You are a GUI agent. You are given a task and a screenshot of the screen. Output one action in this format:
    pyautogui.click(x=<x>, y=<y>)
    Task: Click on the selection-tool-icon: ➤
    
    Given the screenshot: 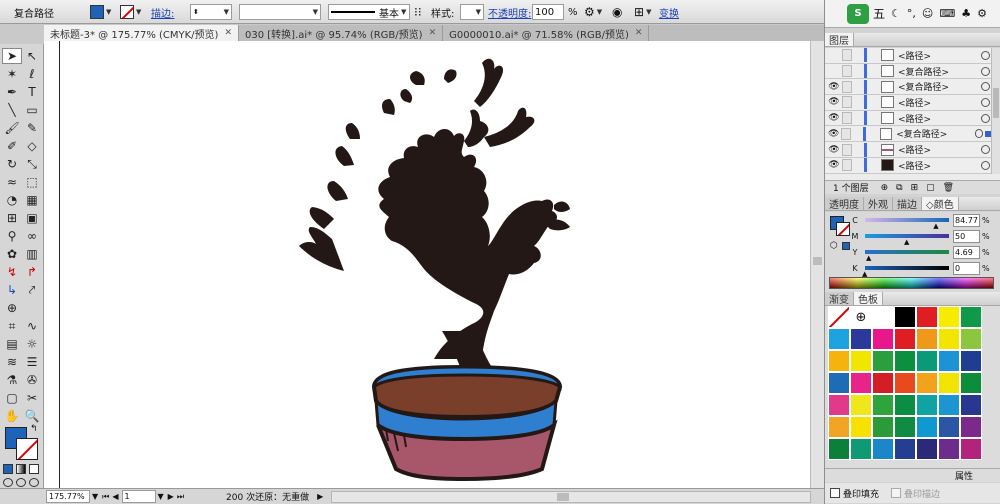 What is the action you would take?
    pyautogui.click(x=12, y=56)
    